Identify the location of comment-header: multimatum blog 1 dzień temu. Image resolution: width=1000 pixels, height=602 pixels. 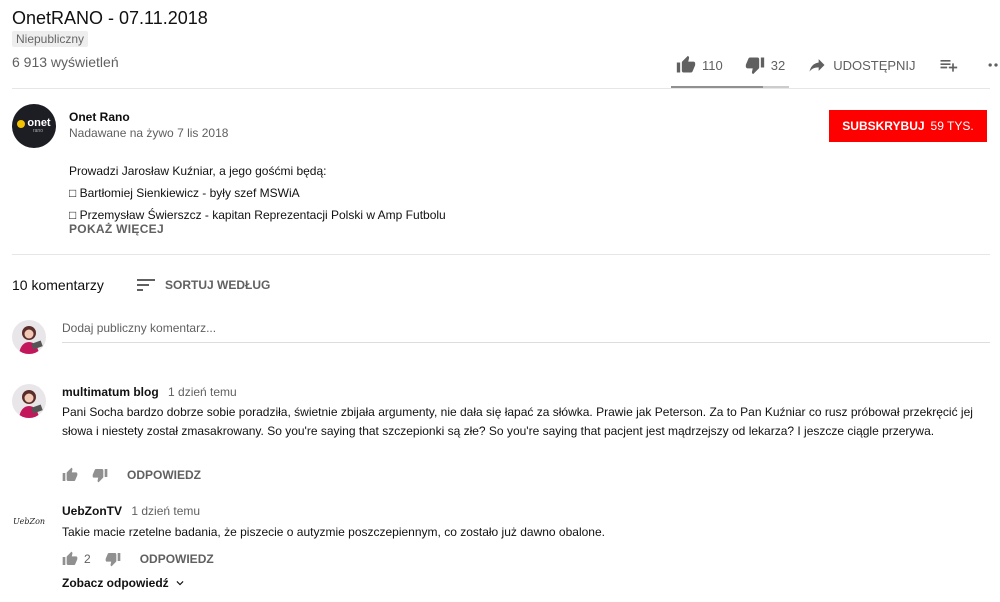
(149, 392).